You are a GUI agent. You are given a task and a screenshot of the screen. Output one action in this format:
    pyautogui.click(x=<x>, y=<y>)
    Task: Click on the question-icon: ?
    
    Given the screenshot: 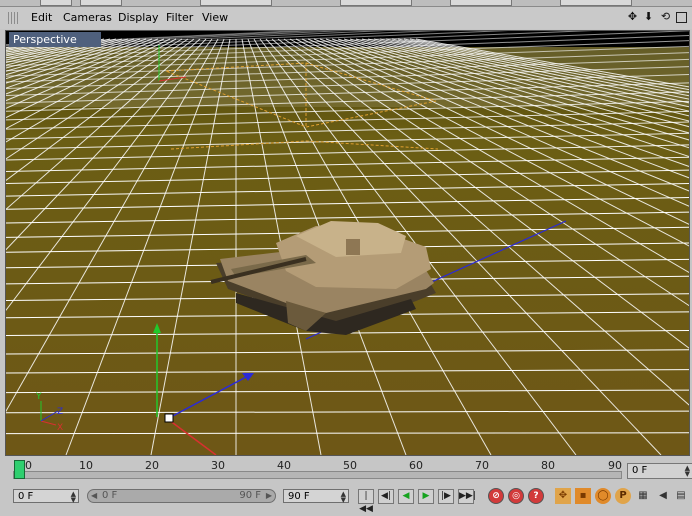 What is the action you would take?
    pyautogui.click(x=536, y=496)
    